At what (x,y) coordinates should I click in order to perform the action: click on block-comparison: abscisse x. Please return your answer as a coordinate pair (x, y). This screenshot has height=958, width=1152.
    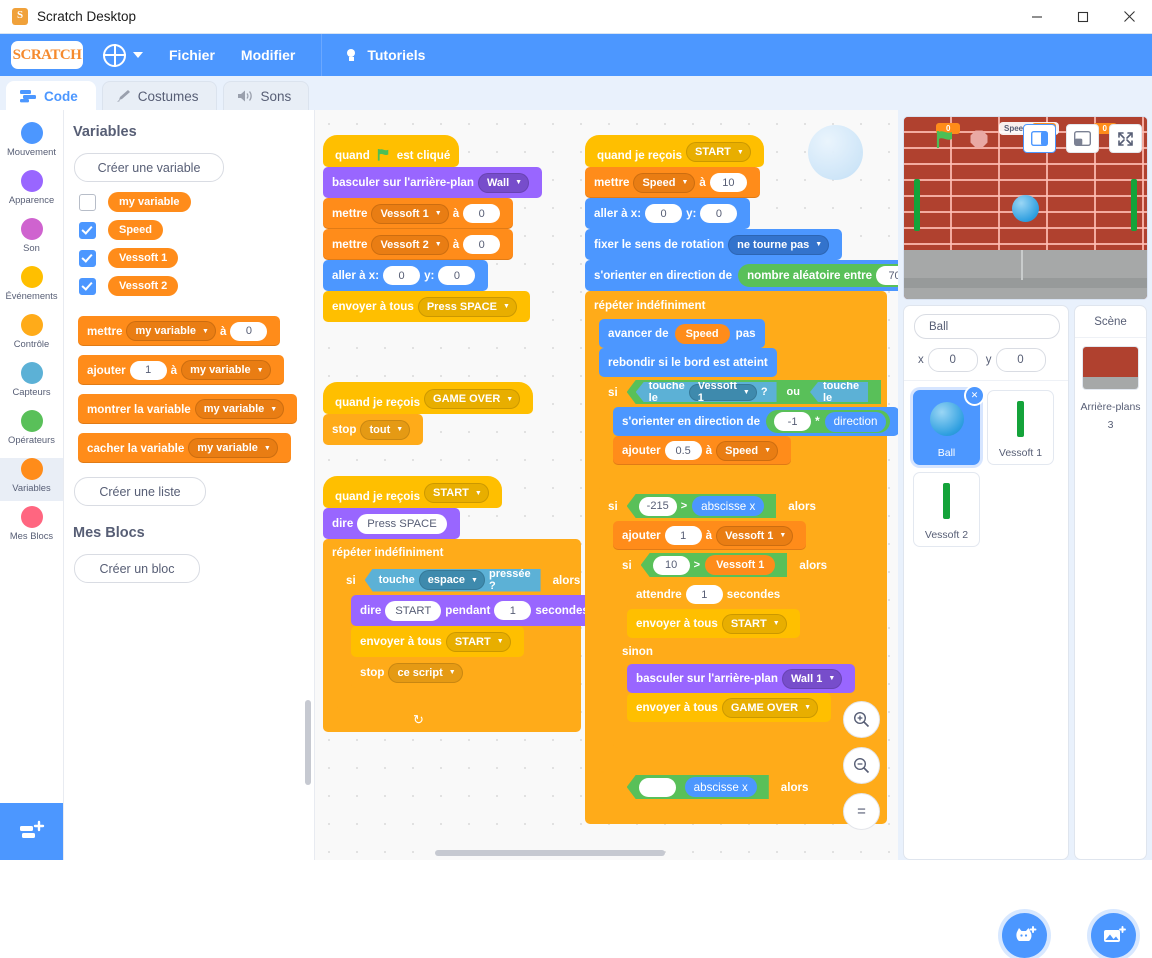
    Looking at the image, I should click on (697, 787).